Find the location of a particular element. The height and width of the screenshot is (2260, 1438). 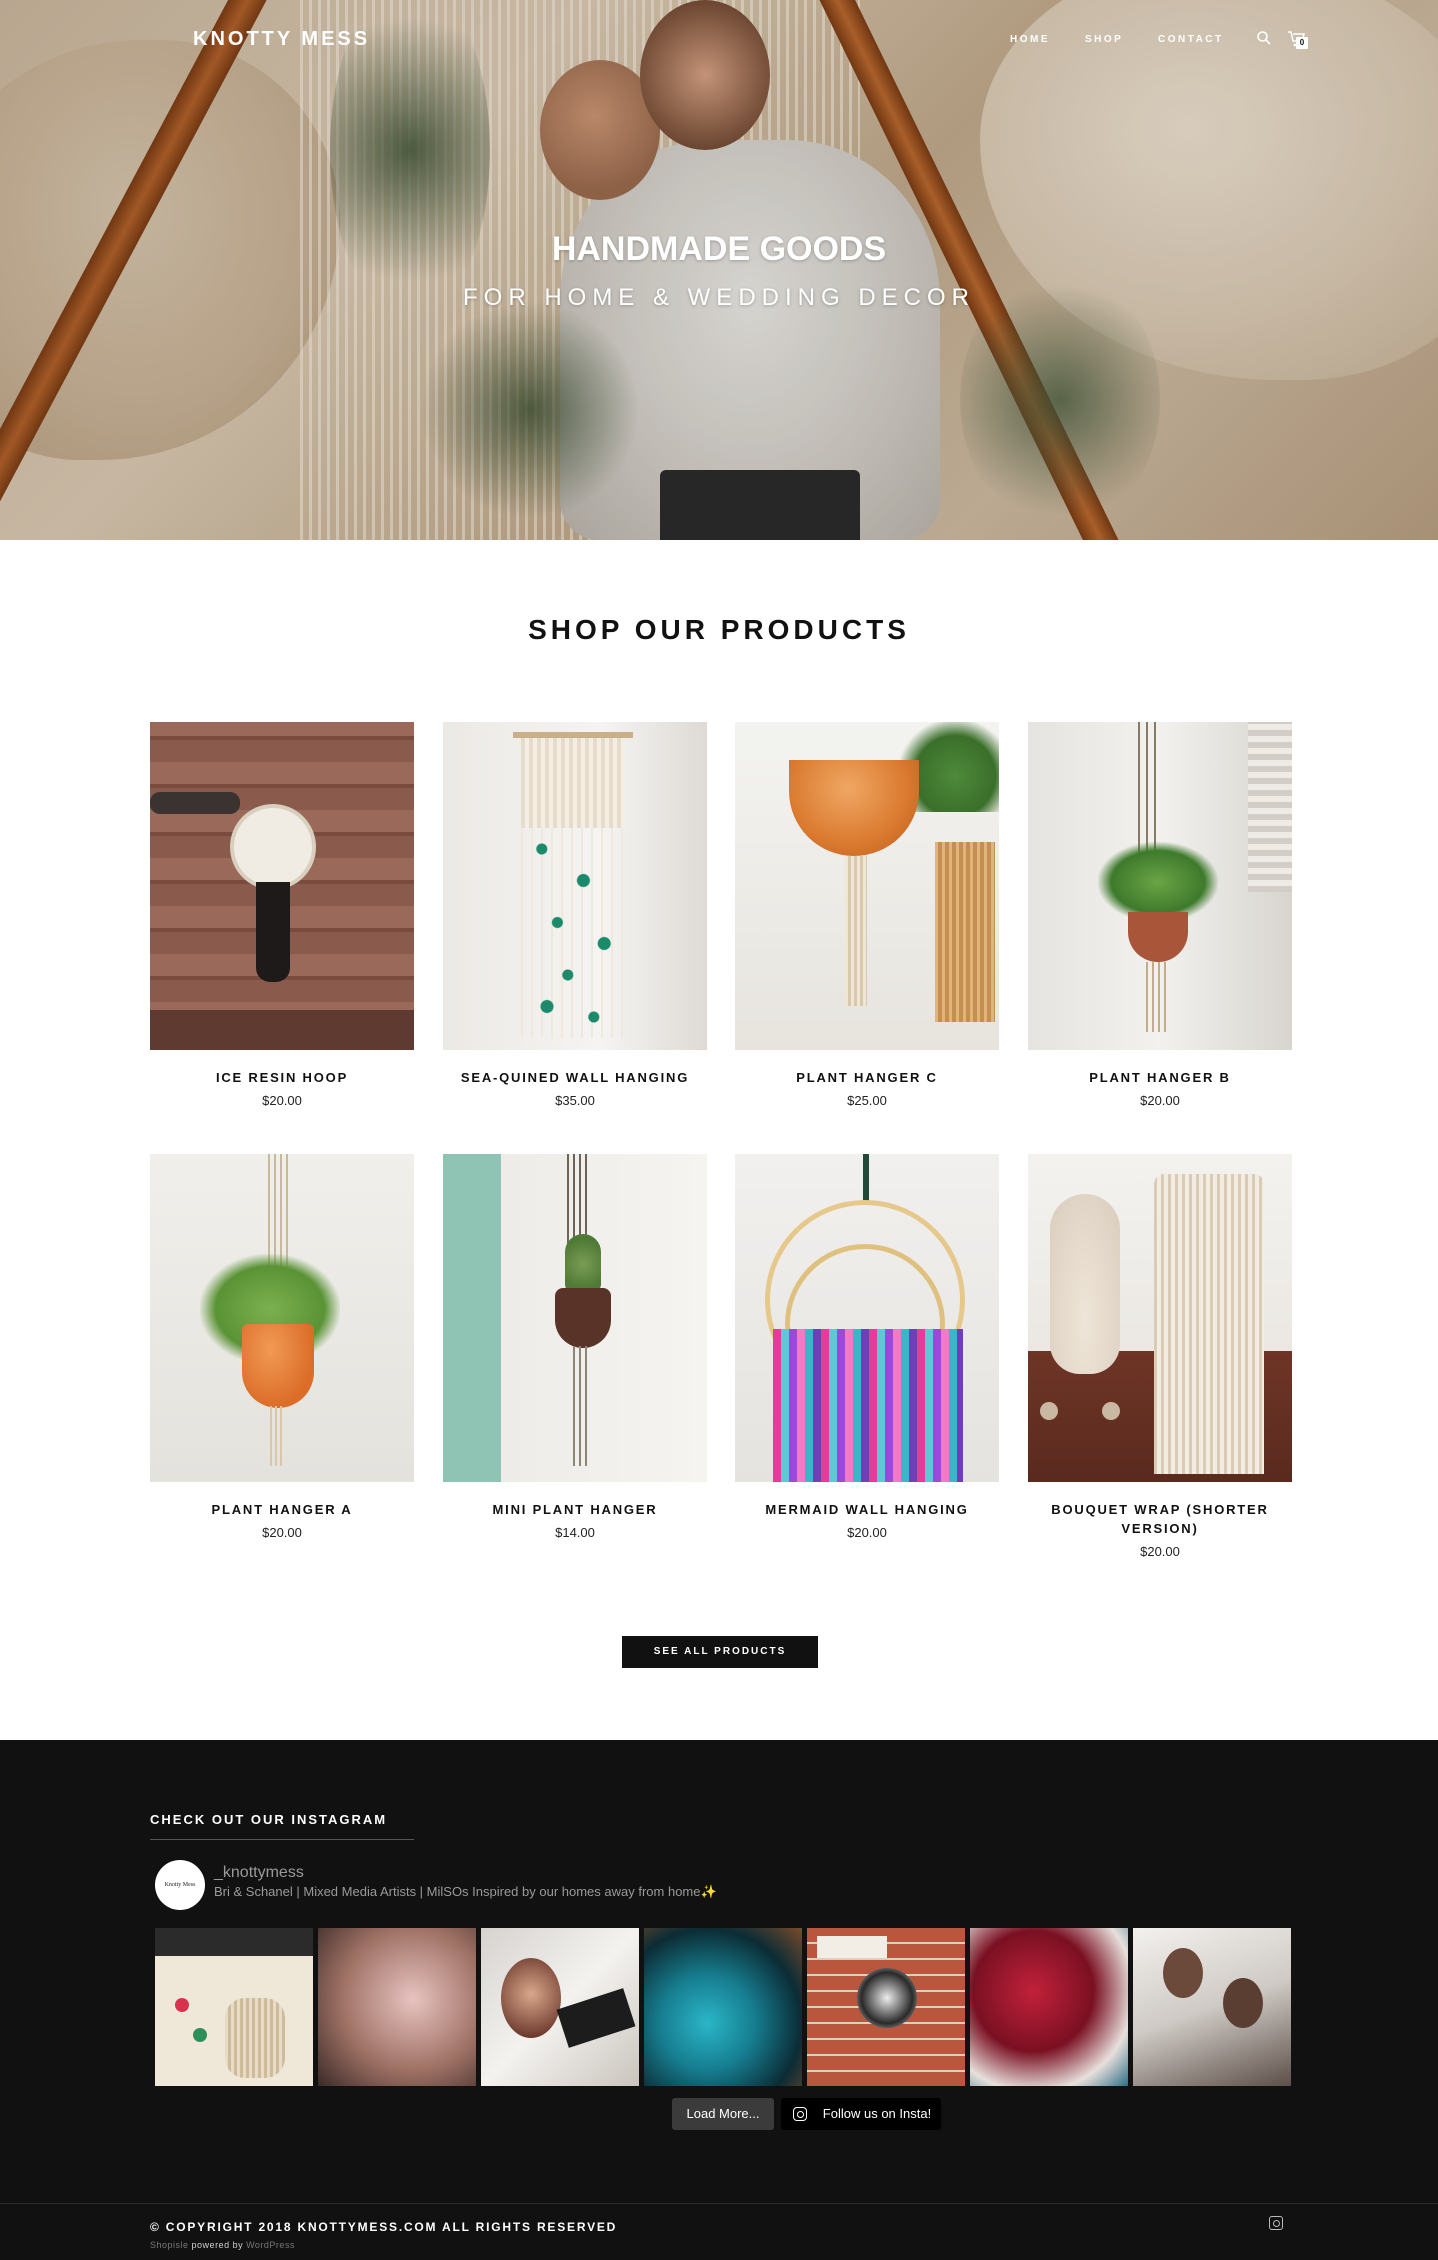

product-name: BOUQUET WRAP (SHORTER VERSION) is located at coordinates (1160, 1519).